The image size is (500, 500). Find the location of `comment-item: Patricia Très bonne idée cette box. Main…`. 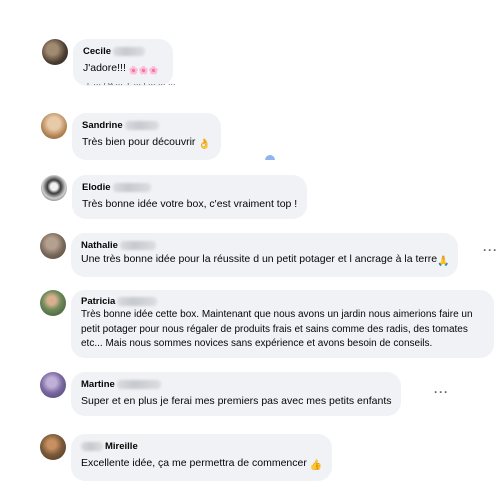

comment-item: Patricia Très bonne idée cette box. Main… is located at coordinates (267, 324).